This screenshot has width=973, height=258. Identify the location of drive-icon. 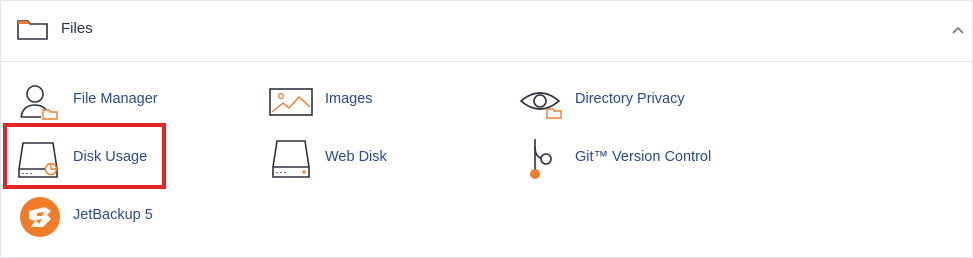
(291, 159).